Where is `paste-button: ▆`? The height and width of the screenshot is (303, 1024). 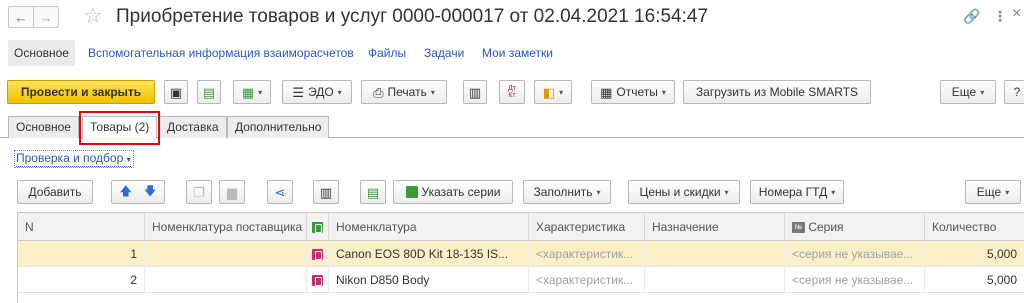 paste-button: ▆ is located at coordinates (232, 192).